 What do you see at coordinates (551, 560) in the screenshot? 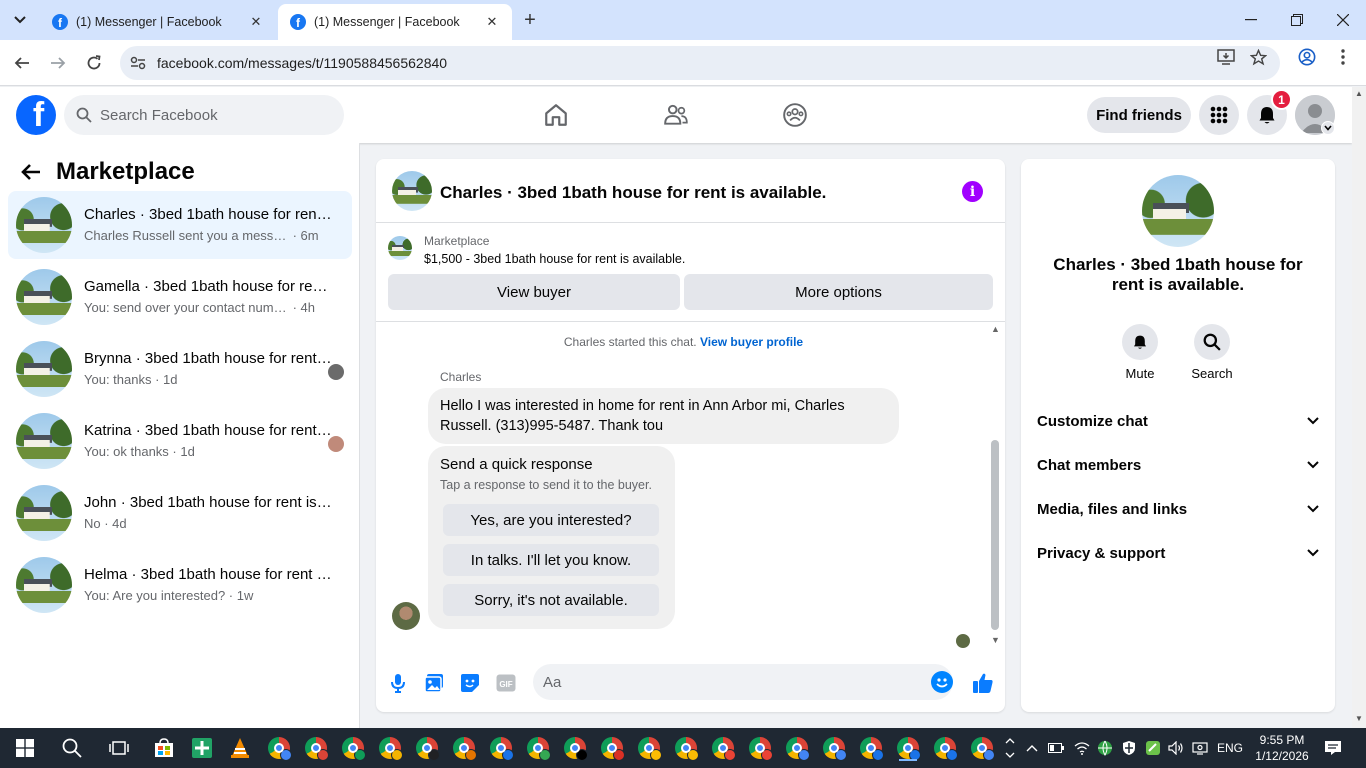
I see `quick-response-button: In talks. I'll let you know.` at bounding box center [551, 560].